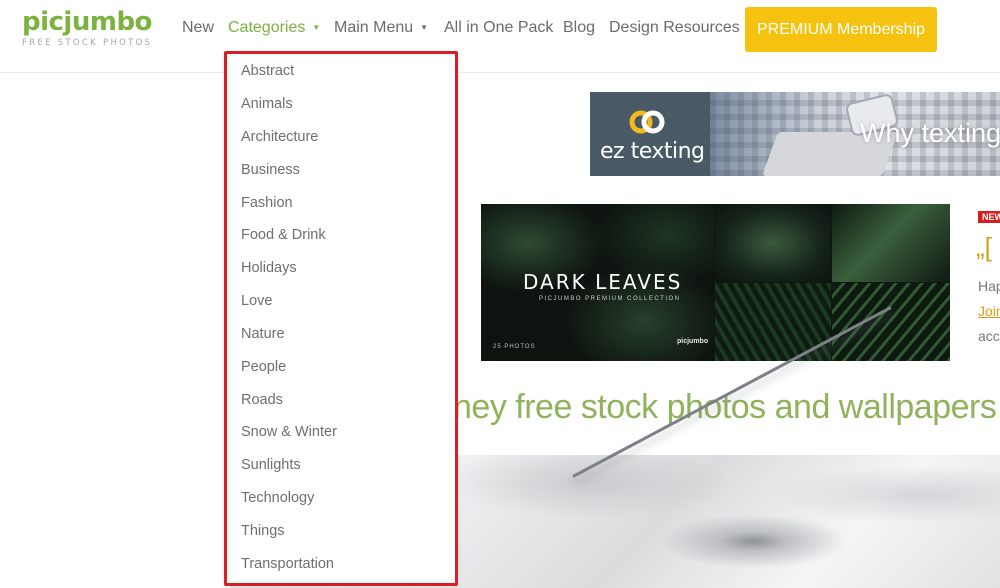 The image size is (1000, 588). What do you see at coordinates (930, 133) in the screenshot?
I see `ad-headline: Why texting` at bounding box center [930, 133].